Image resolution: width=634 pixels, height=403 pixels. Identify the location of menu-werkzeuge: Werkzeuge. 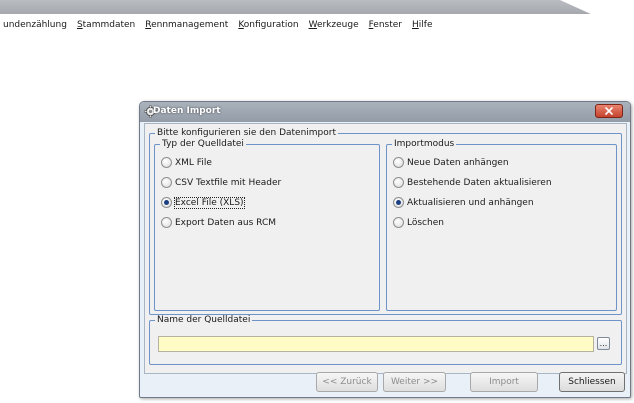
(334, 25).